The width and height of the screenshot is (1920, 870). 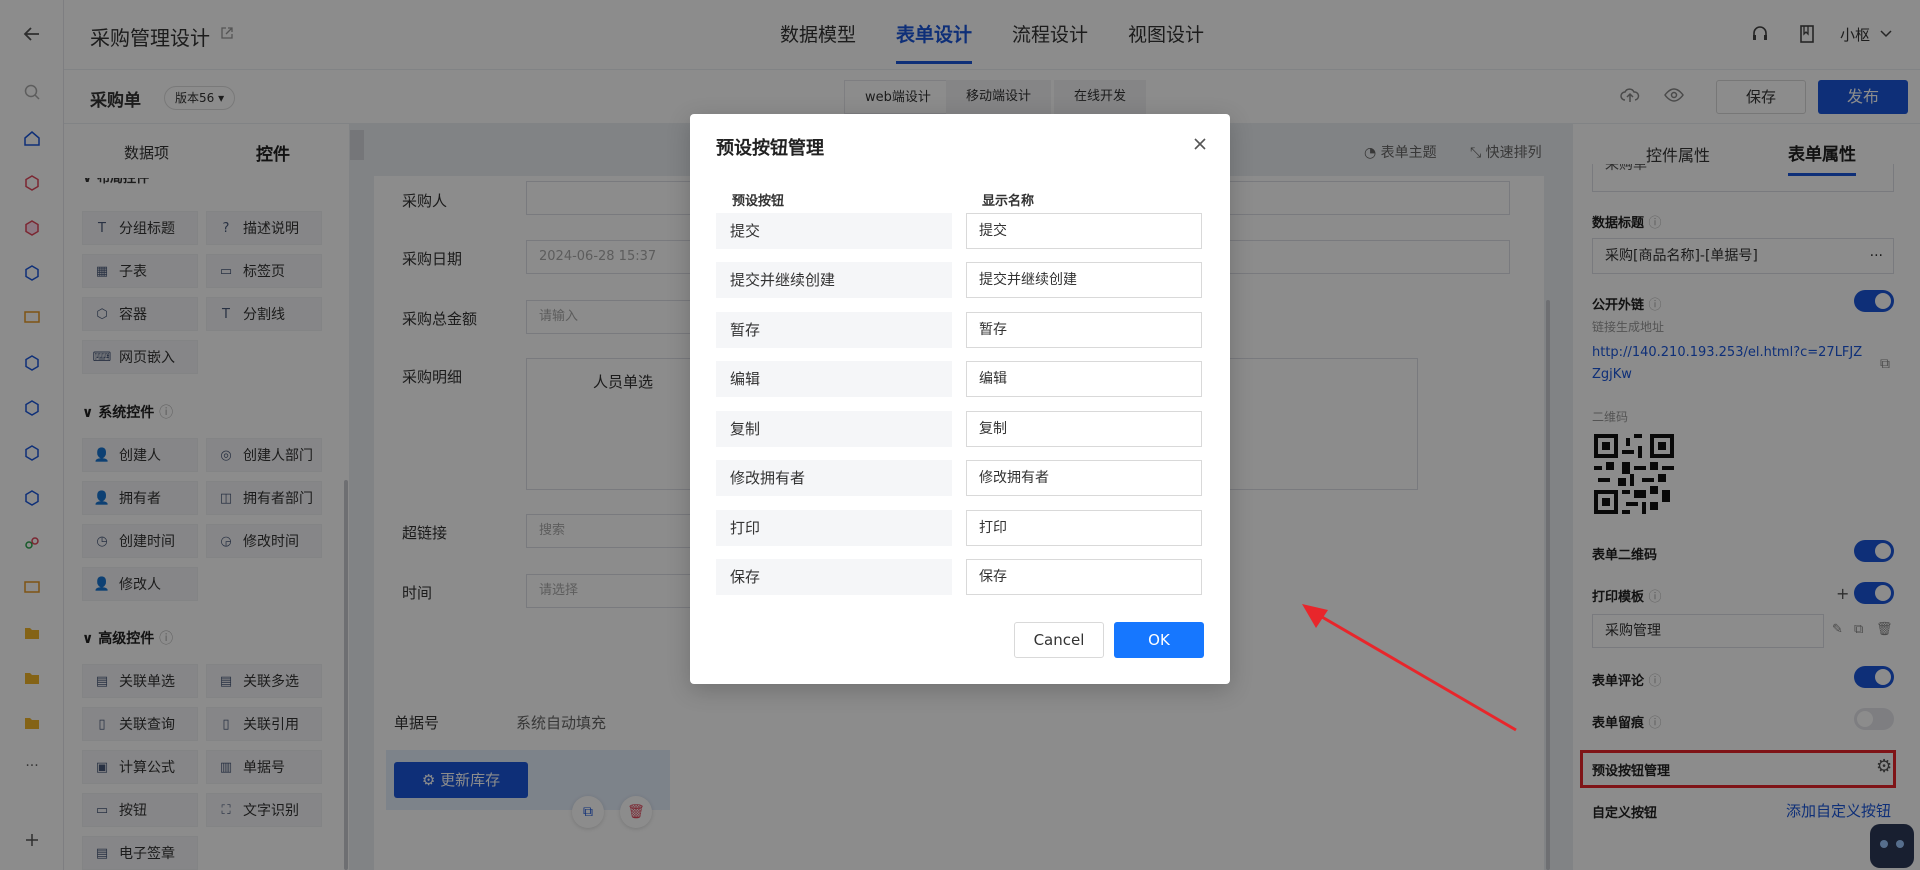 I want to click on display-name-input: 保存, so click(x=1084, y=577).